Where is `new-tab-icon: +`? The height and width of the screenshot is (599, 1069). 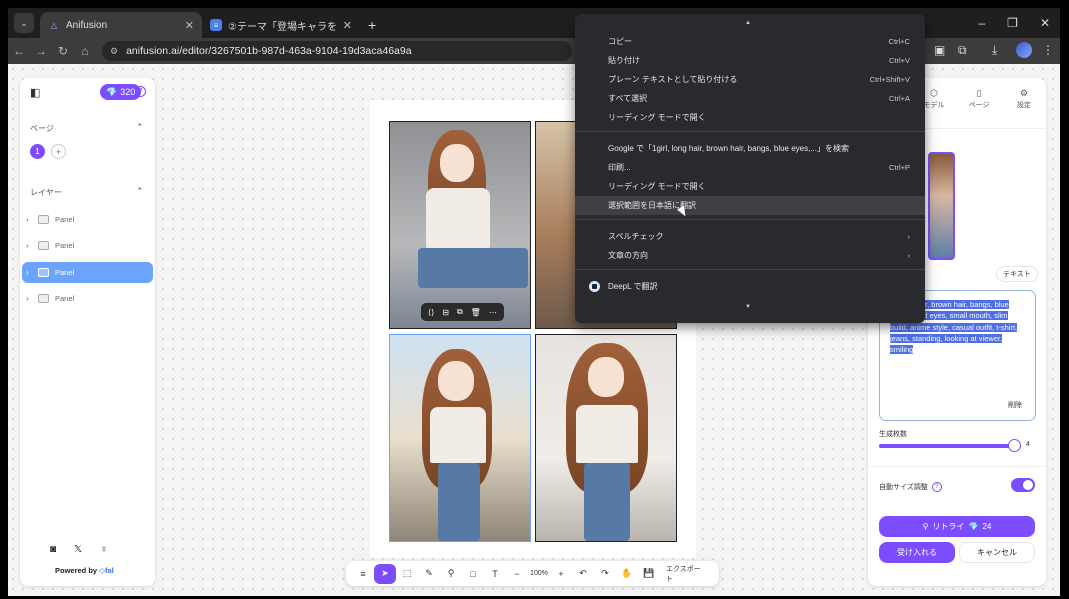 new-tab-icon: + is located at coordinates (372, 25).